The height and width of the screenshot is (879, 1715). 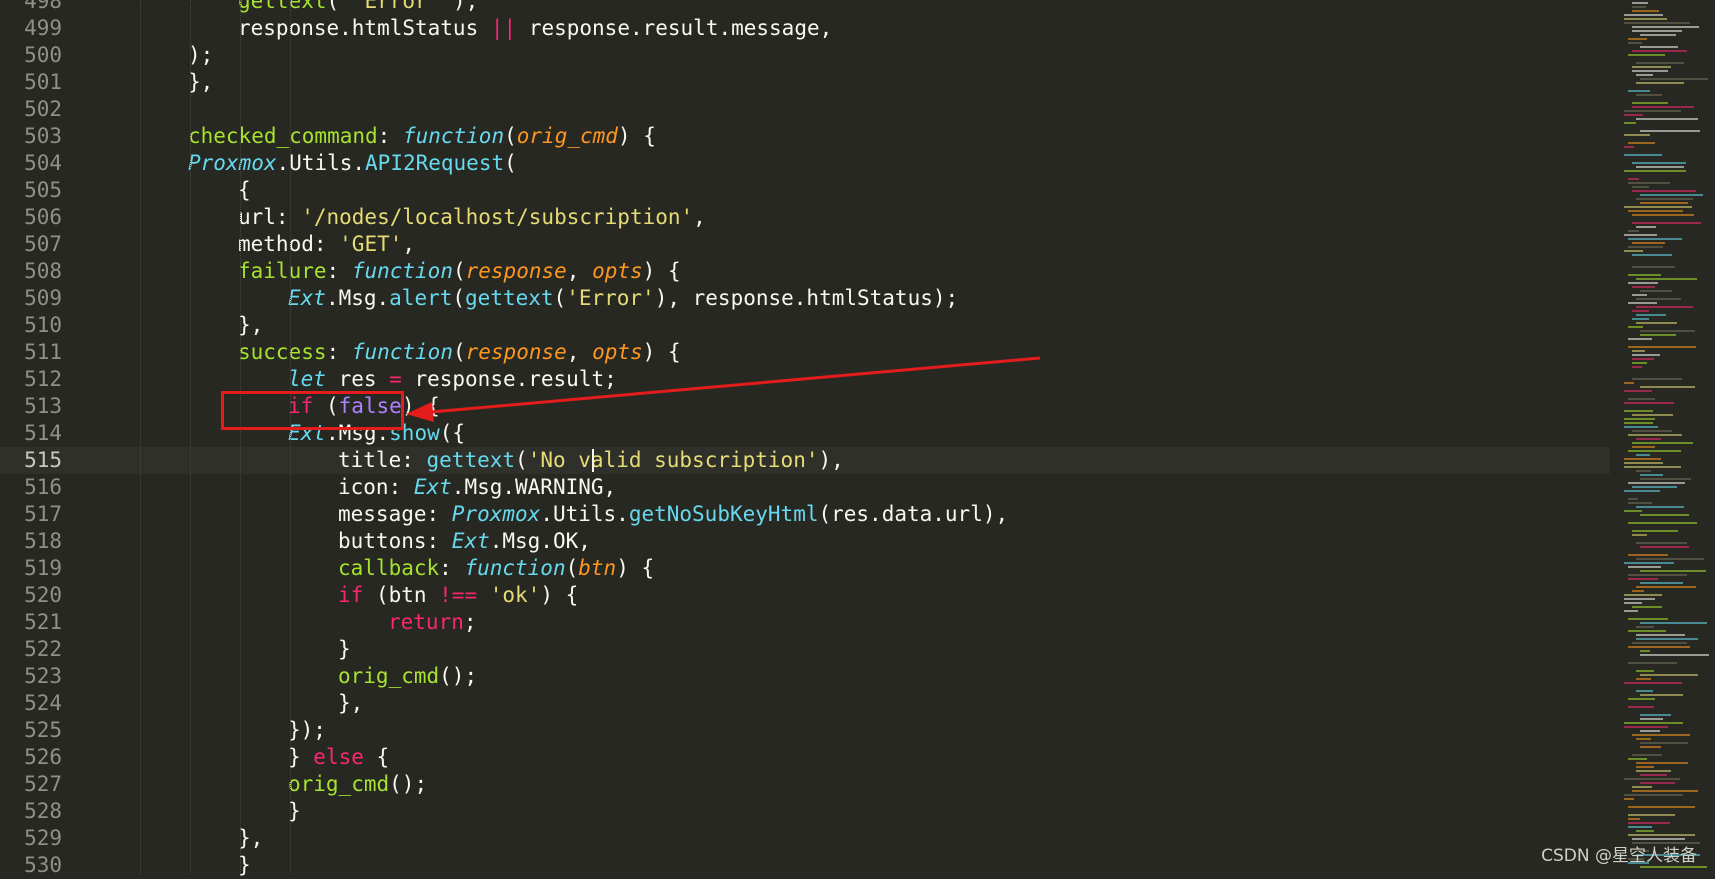 What do you see at coordinates (593, 460) in the screenshot?
I see `text-cursor` at bounding box center [593, 460].